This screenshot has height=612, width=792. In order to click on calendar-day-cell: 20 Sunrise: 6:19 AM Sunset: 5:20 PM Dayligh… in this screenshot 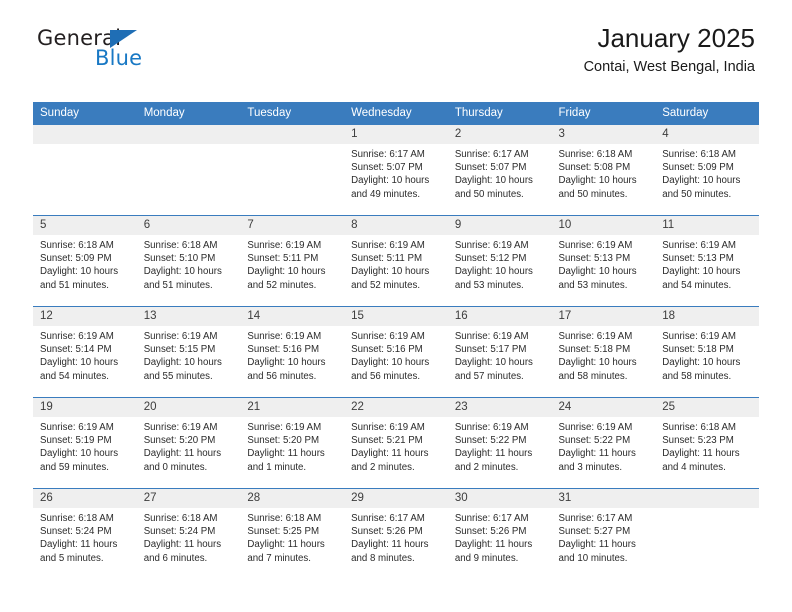, I will do `click(188, 443)`.